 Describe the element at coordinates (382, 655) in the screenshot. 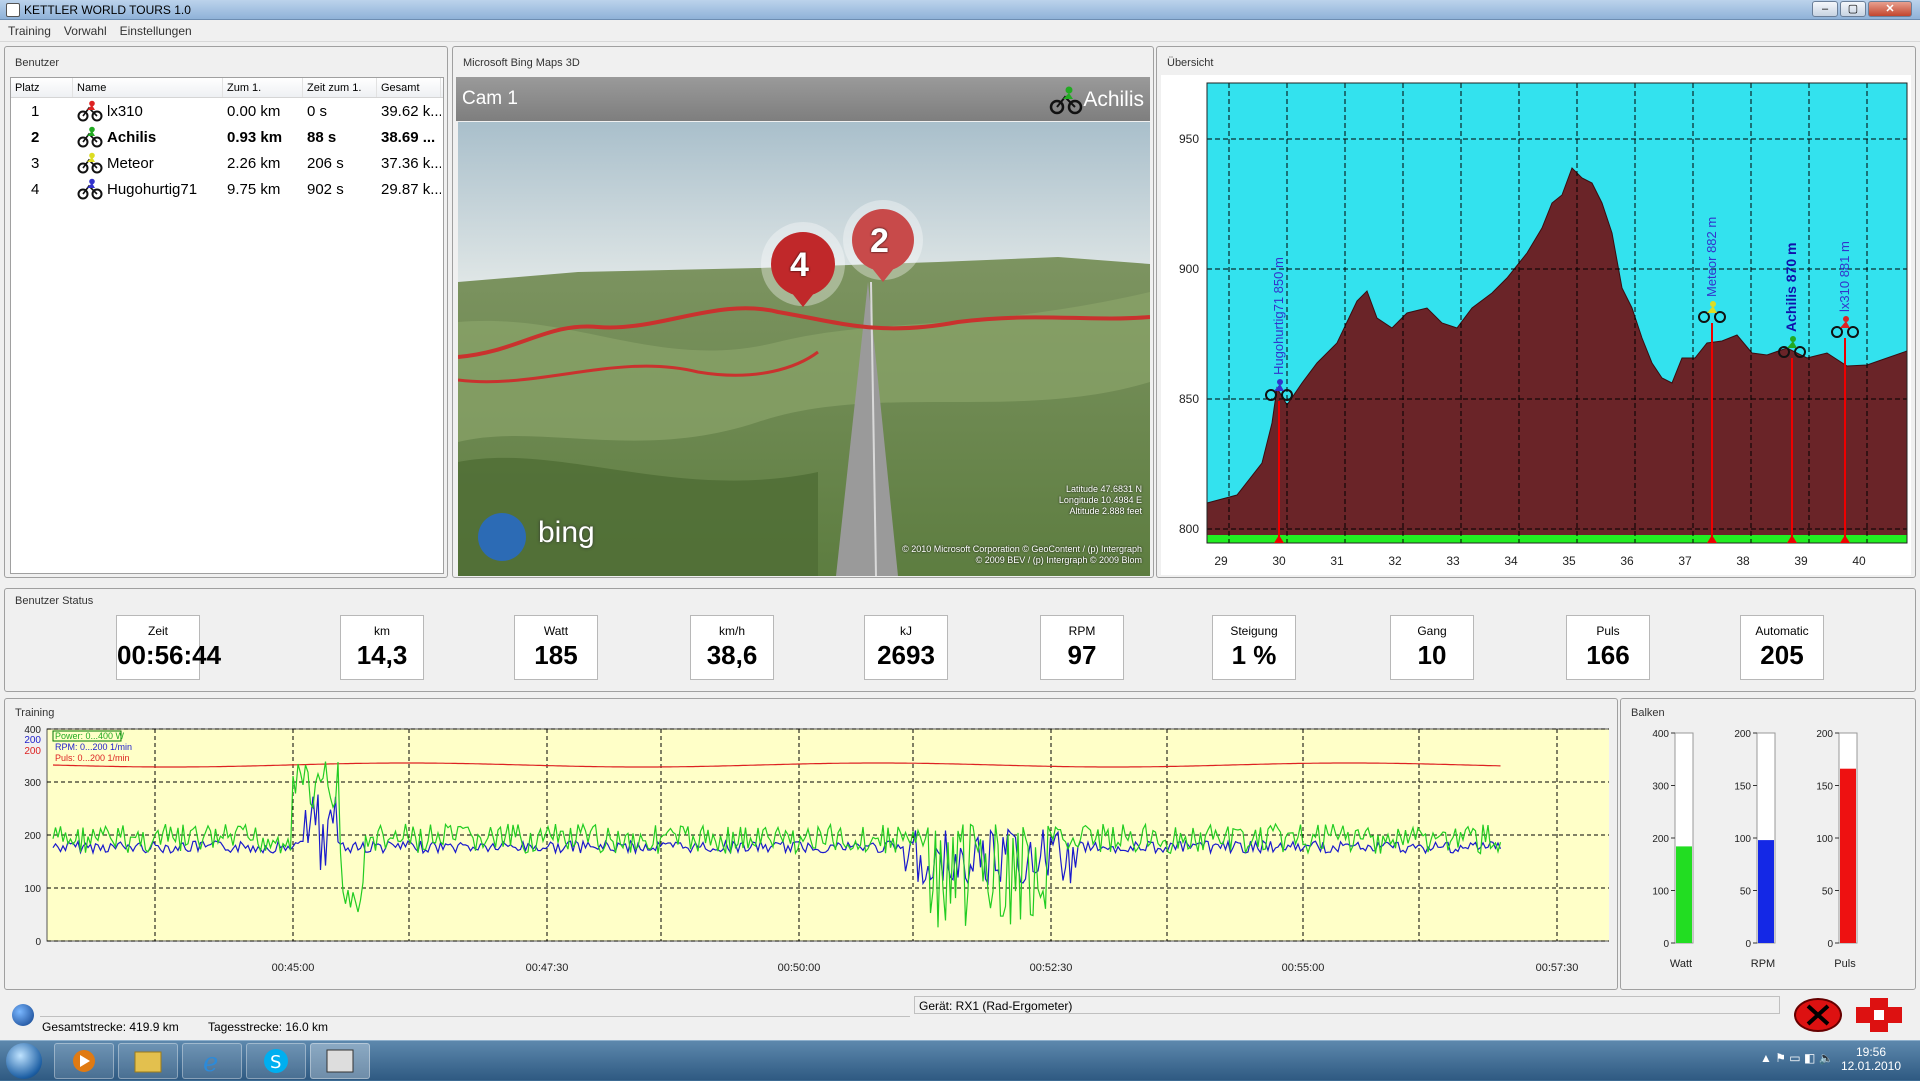

I see `status-value: 14,3` at that location.